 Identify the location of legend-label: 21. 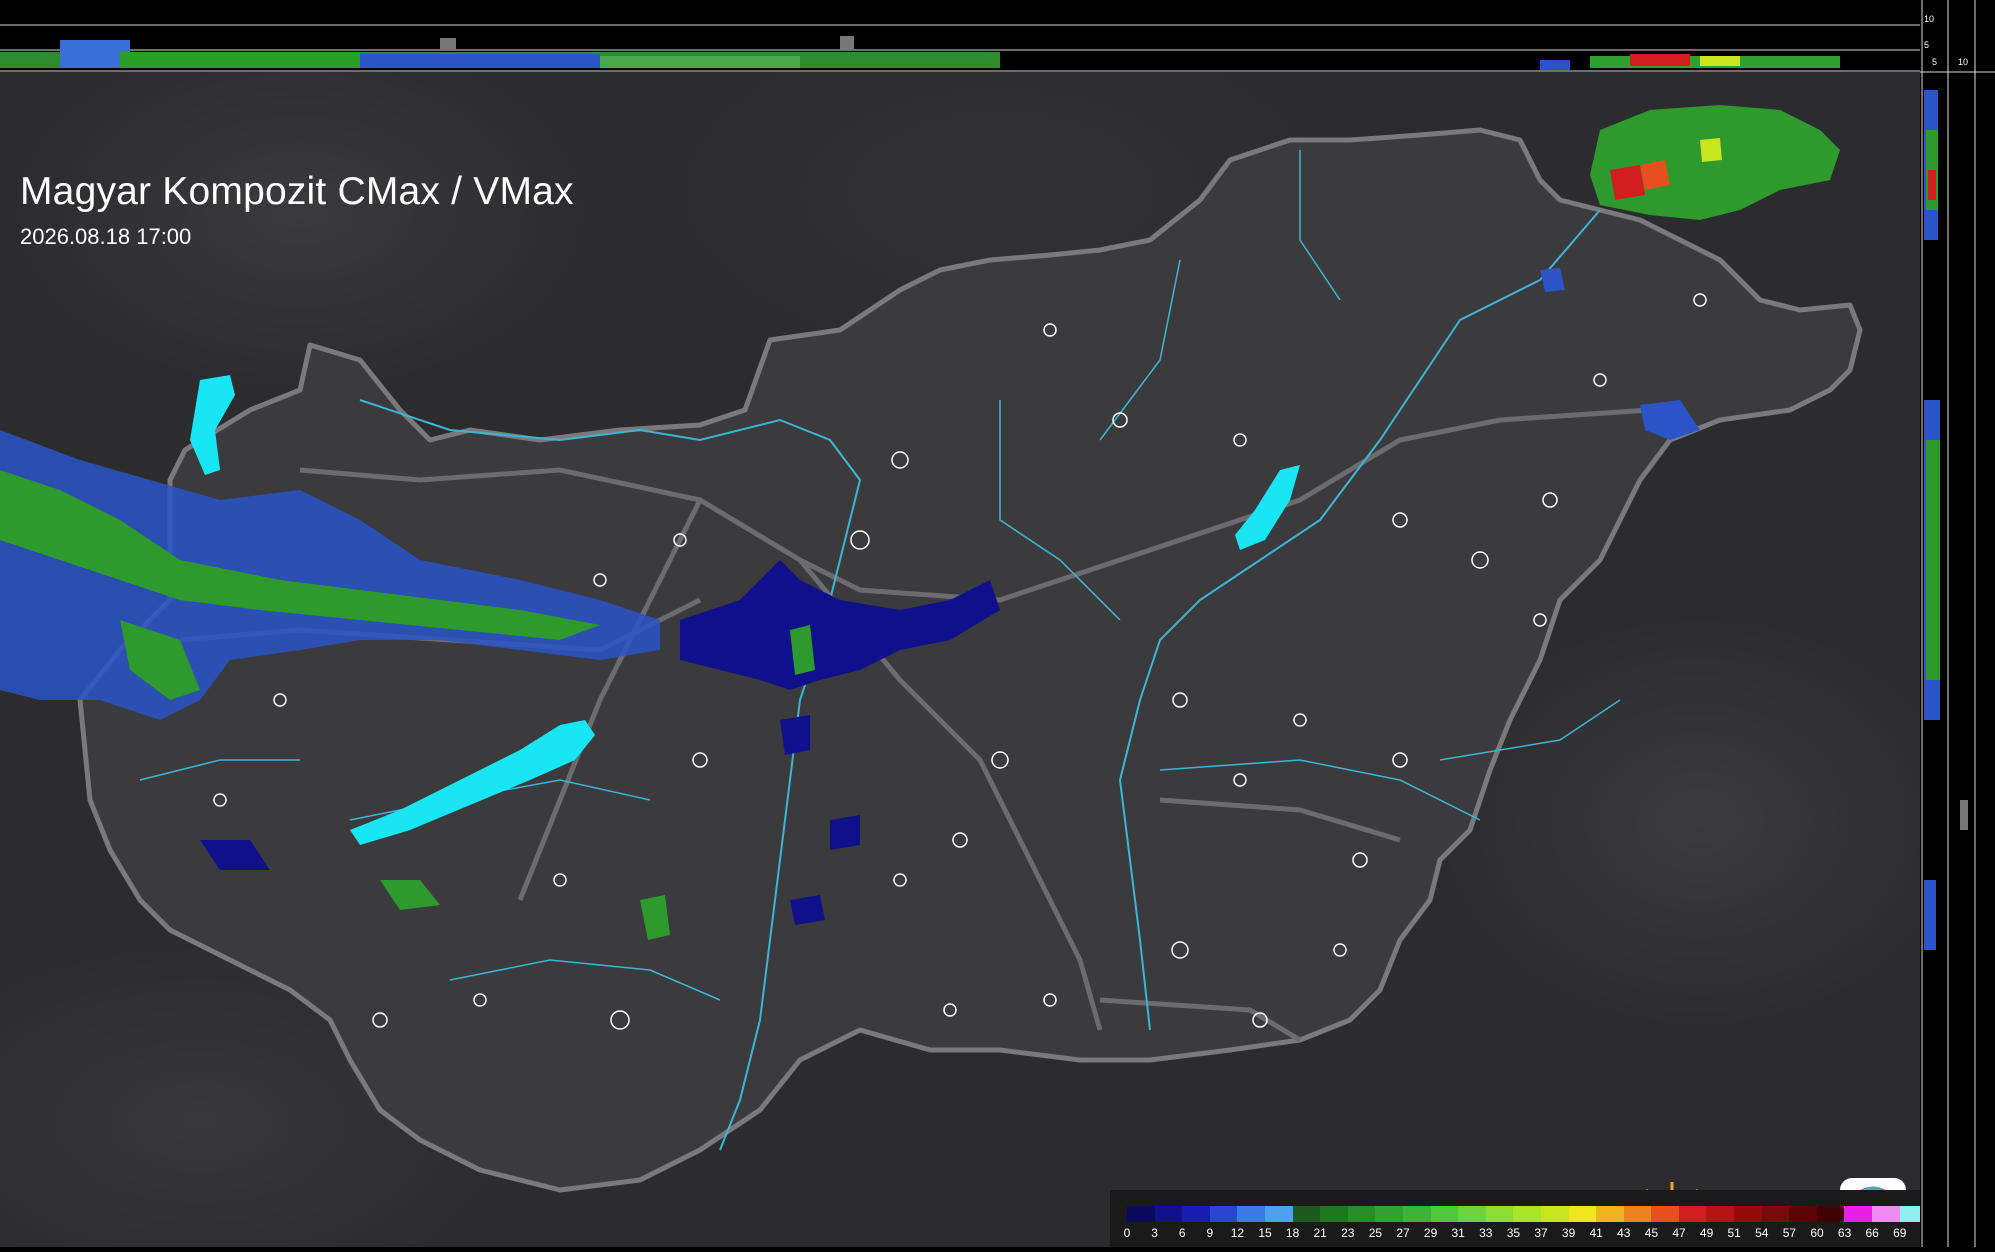
(1320, 1233).